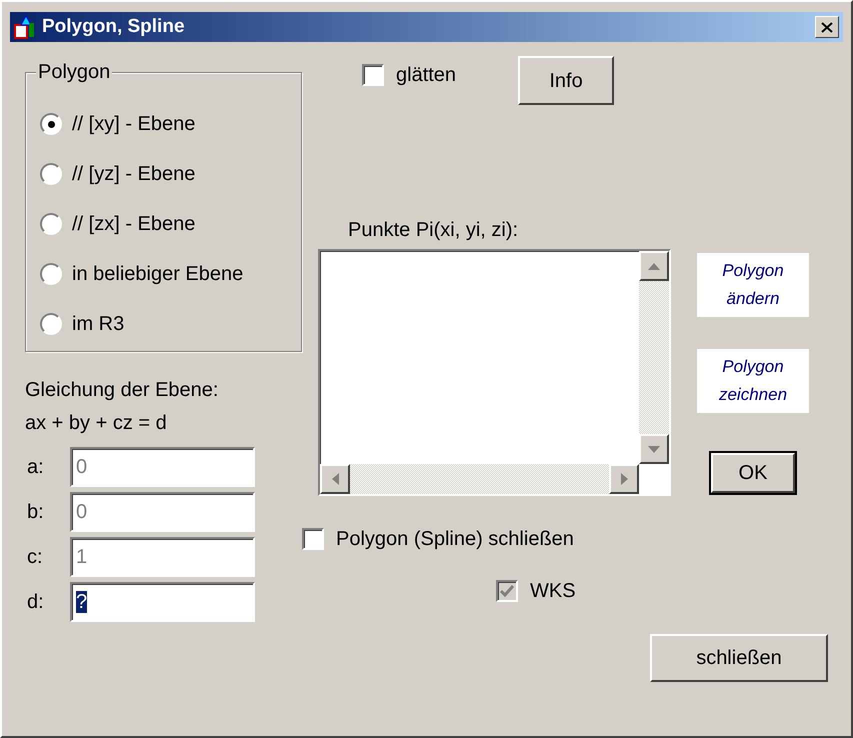 The image size is (853, 738). I want to click on close-button: schließen, so click(739, 658).